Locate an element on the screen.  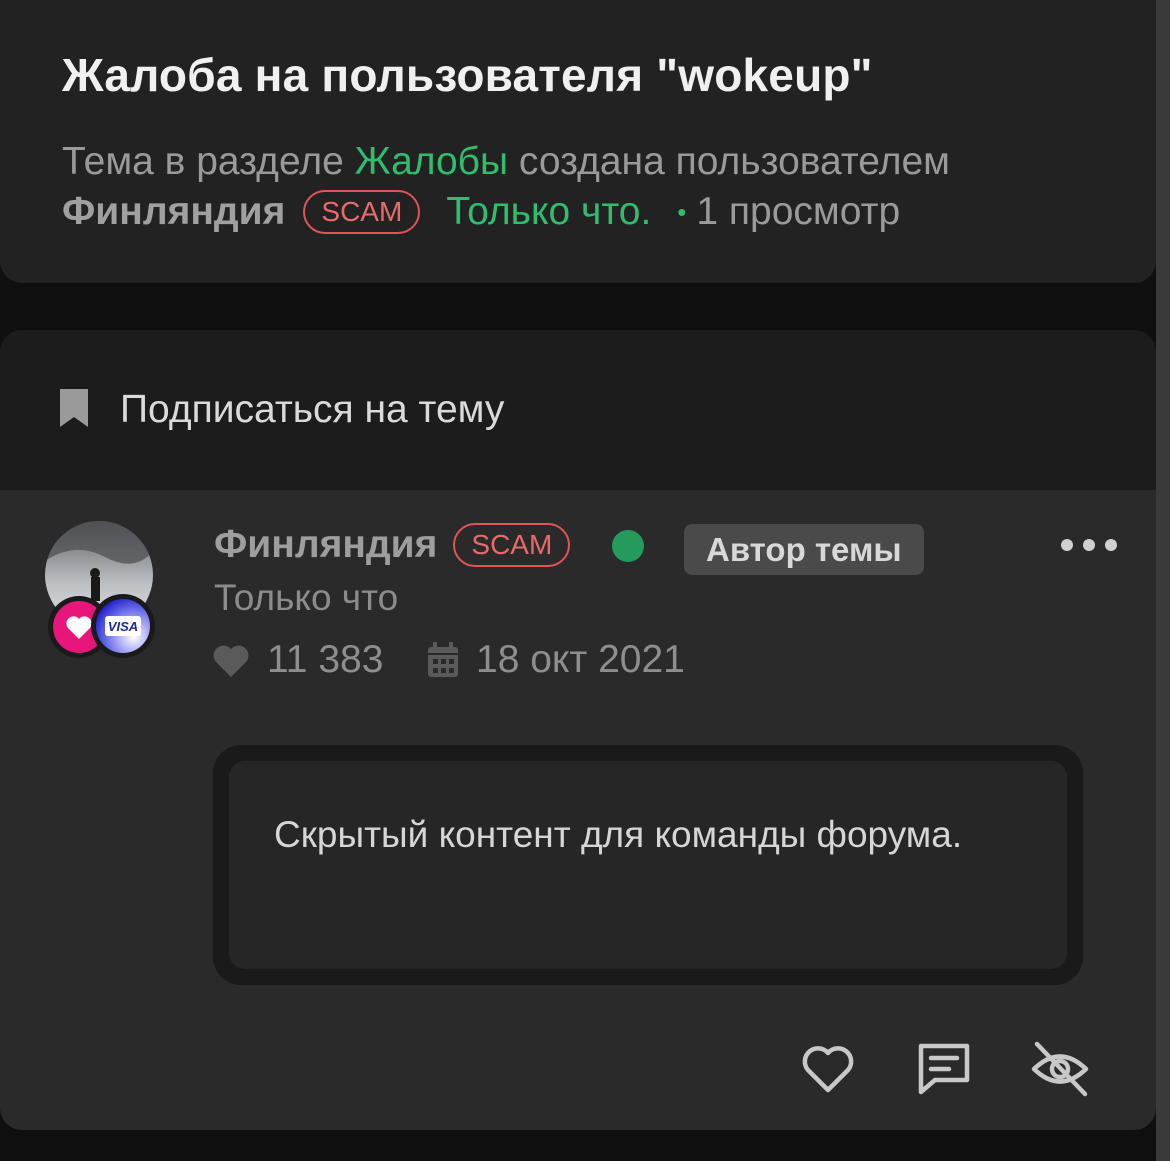
bookmark-icon is located at coordinates (74, 408).